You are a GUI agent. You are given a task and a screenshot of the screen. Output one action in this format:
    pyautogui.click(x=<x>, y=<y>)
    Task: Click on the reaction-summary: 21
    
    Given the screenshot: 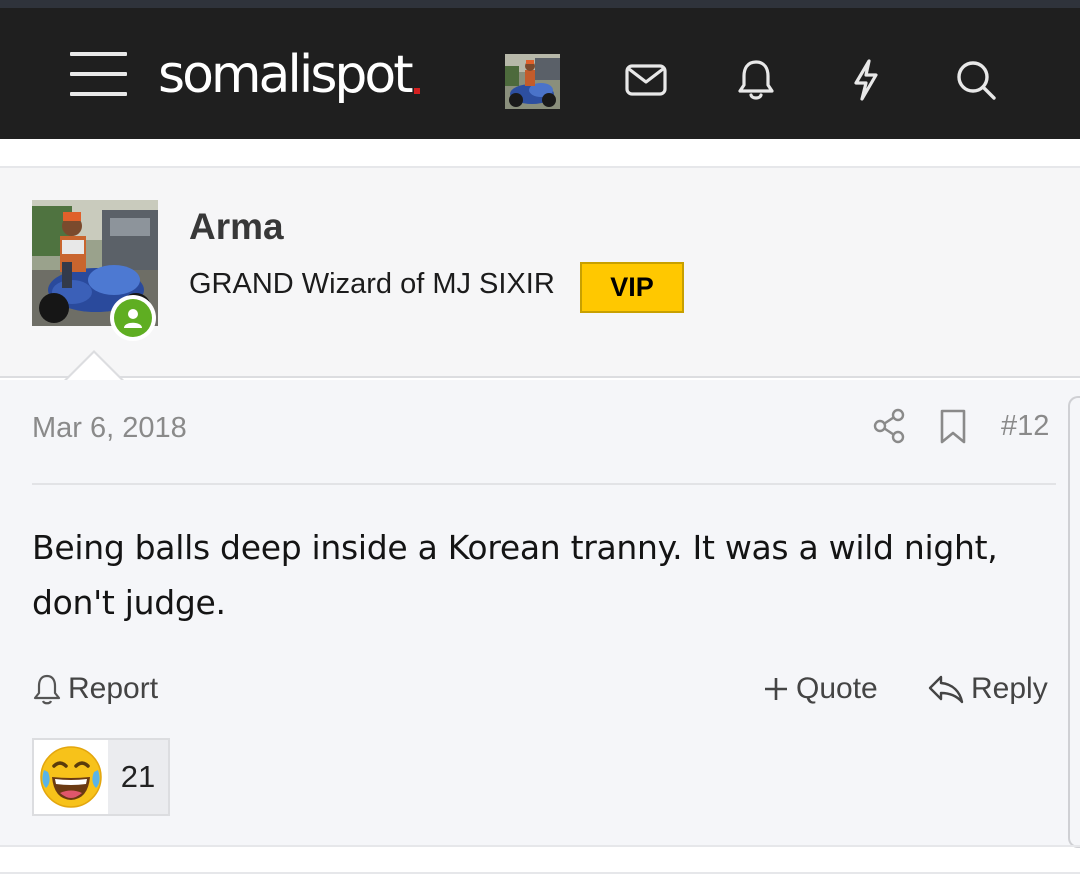 What is the action you would take?
    pyautogui.click(x=101, y=777)
    